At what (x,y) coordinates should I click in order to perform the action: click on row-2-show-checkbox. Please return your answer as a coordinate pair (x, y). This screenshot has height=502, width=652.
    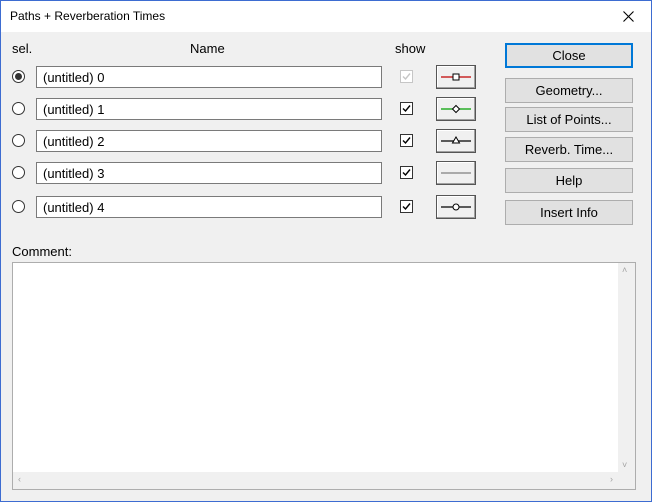
    Looking at the image, I should click on (406, 140).